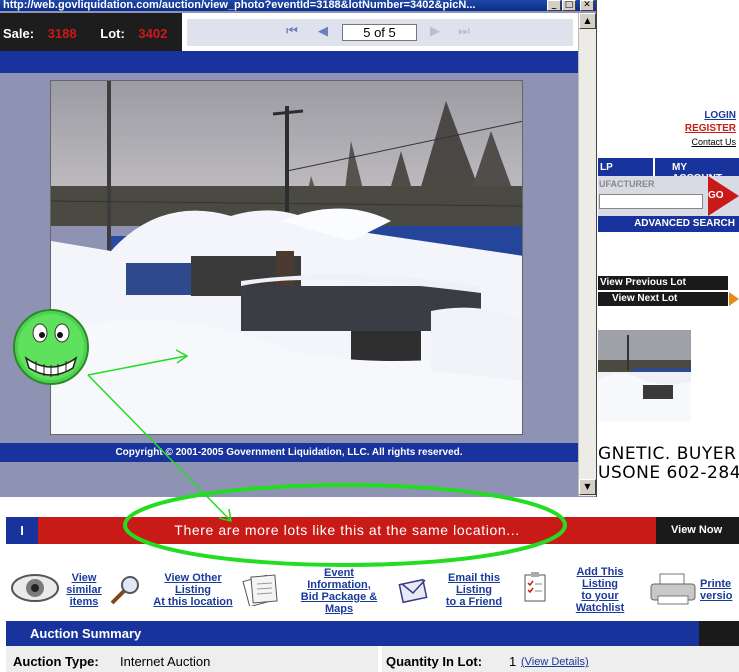 This screenshot has width=739, height=672. I want to click on email-line-2: Listing, so click(474, 590).